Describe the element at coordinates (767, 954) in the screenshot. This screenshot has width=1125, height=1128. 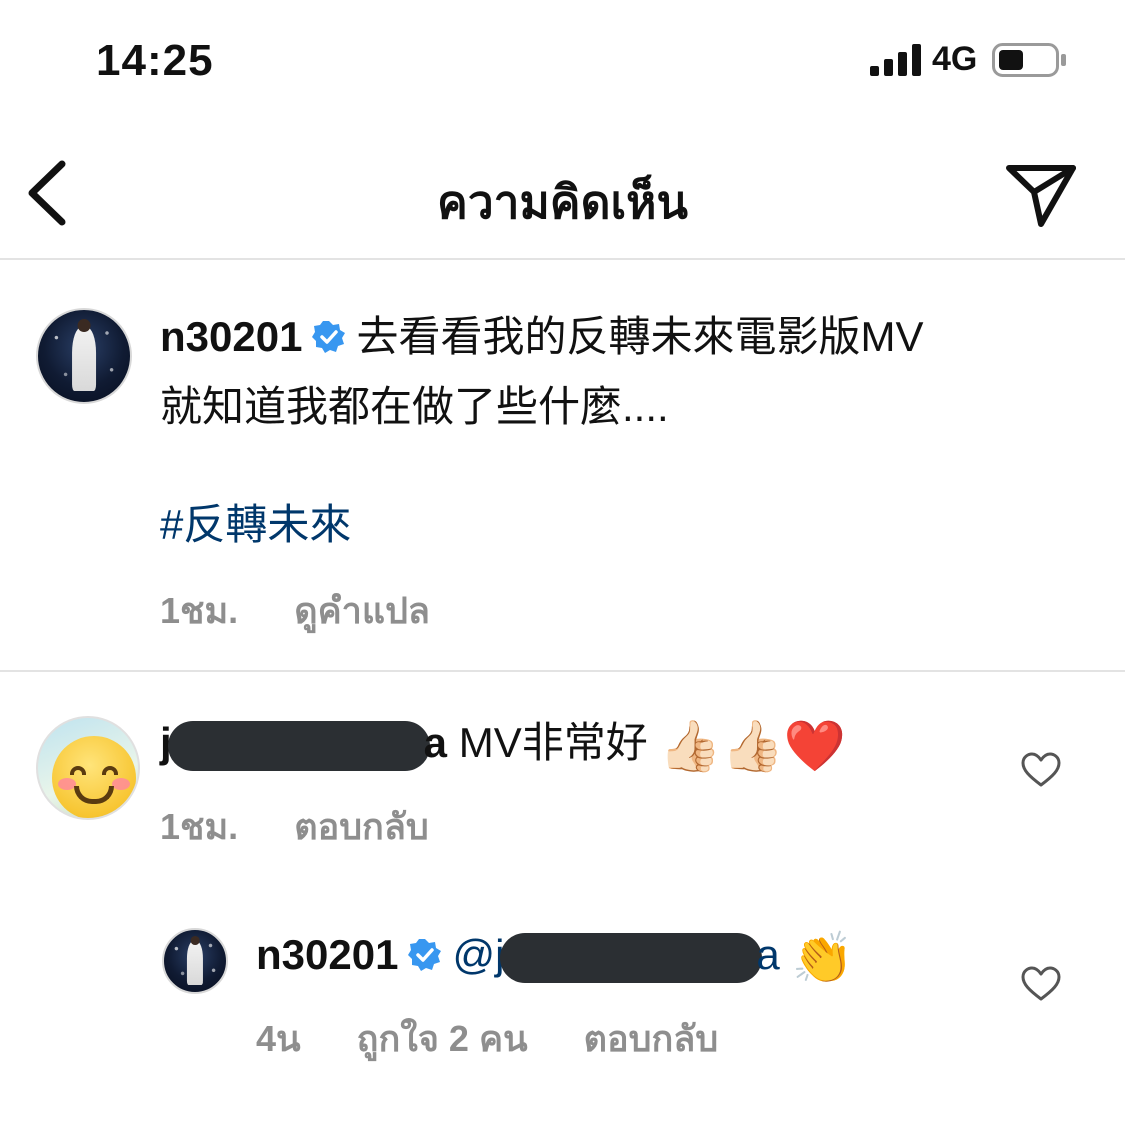
I see `mention-end: a` at that location.